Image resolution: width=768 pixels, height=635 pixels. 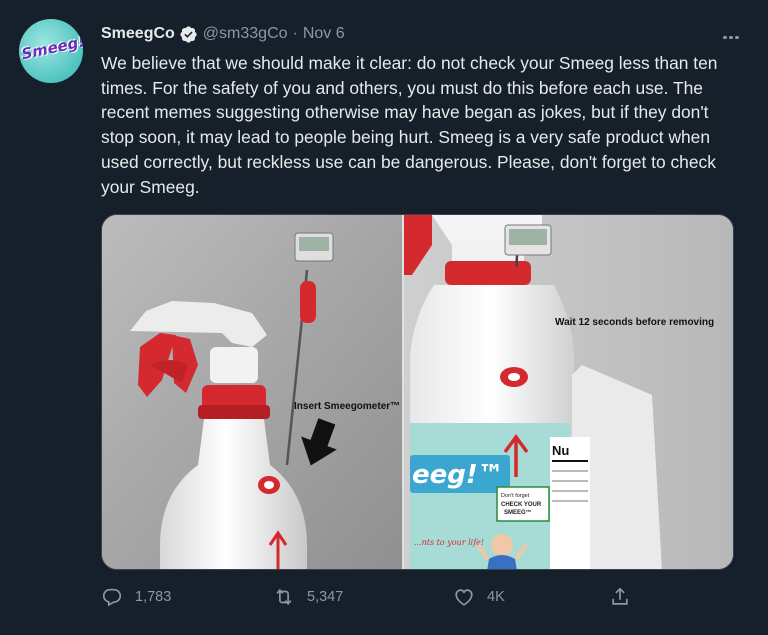 What do you see at coordinates (733, 34) in the screenshot?
I see `more-options-icon` at bounding box center [733, 34].